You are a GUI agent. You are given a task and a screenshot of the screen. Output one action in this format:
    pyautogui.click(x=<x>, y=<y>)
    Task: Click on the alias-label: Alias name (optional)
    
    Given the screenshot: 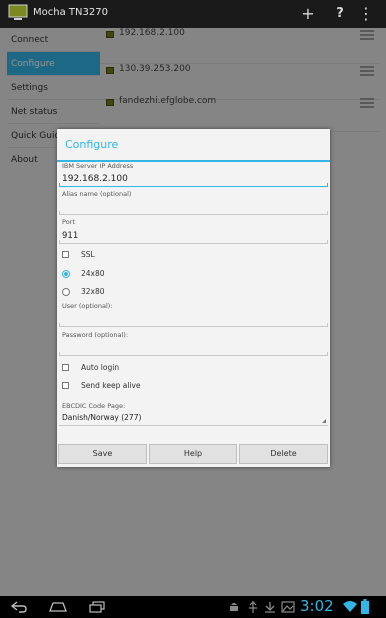 What is the action you would take?
    pyautogui.click(x=97, y=194)
    